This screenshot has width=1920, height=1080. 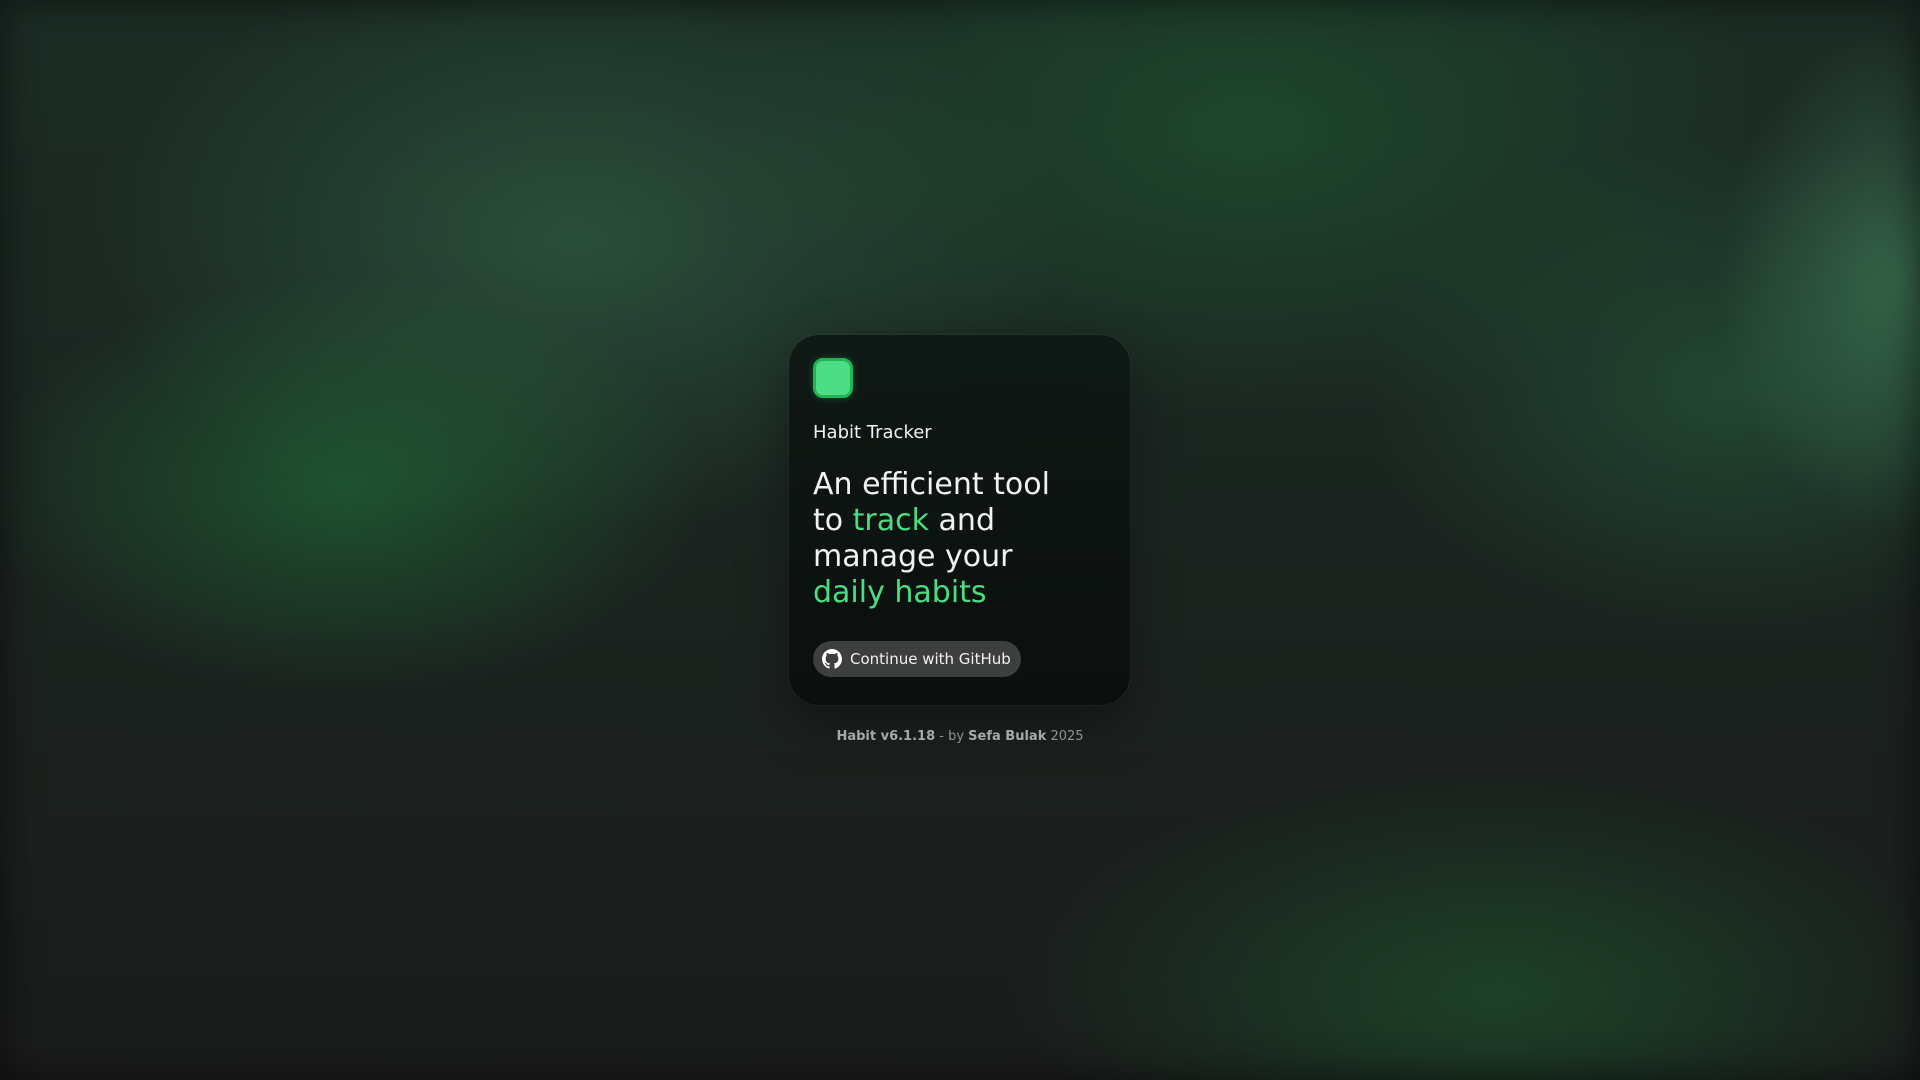 I want to click on app-name: Habit Tracker, so click(x=872, y=432).